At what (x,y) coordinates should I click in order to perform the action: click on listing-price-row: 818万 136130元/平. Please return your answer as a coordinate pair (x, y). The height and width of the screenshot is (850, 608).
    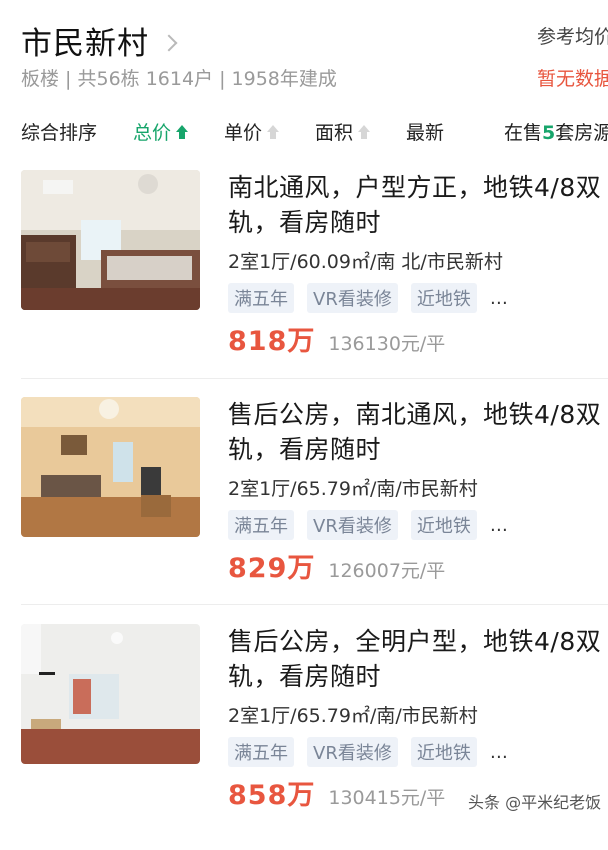
    Looking at the image, I should click on (418, 338).